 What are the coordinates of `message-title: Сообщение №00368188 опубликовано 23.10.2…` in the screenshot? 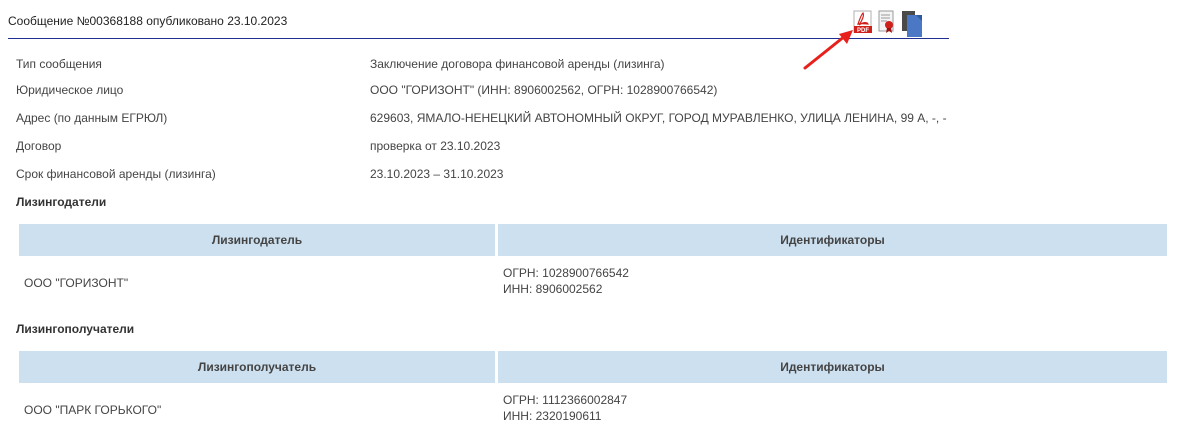 It's located at (148, 21).